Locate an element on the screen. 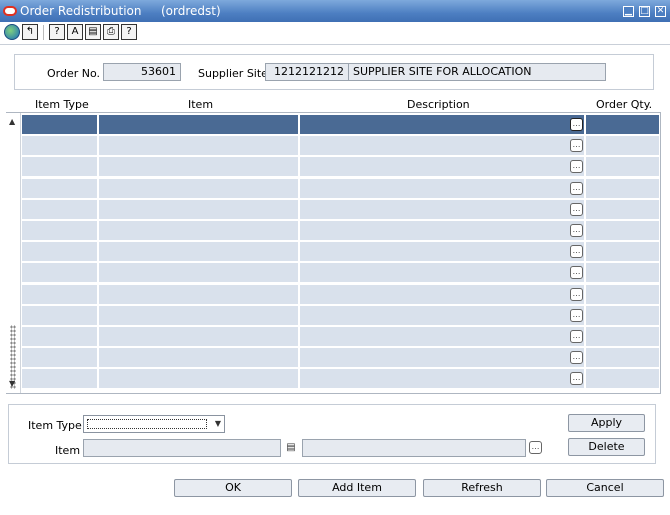  supplier-site-name-field: SUPPLIER SITE FOR ALLOCATION is located at coordinates (477, 72).